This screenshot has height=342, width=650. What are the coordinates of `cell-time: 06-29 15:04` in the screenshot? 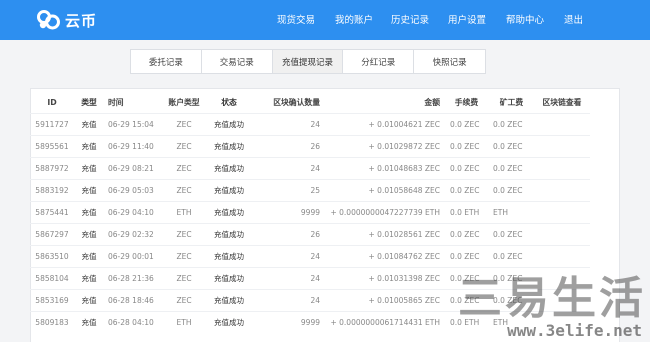 It's located at (134, 123).